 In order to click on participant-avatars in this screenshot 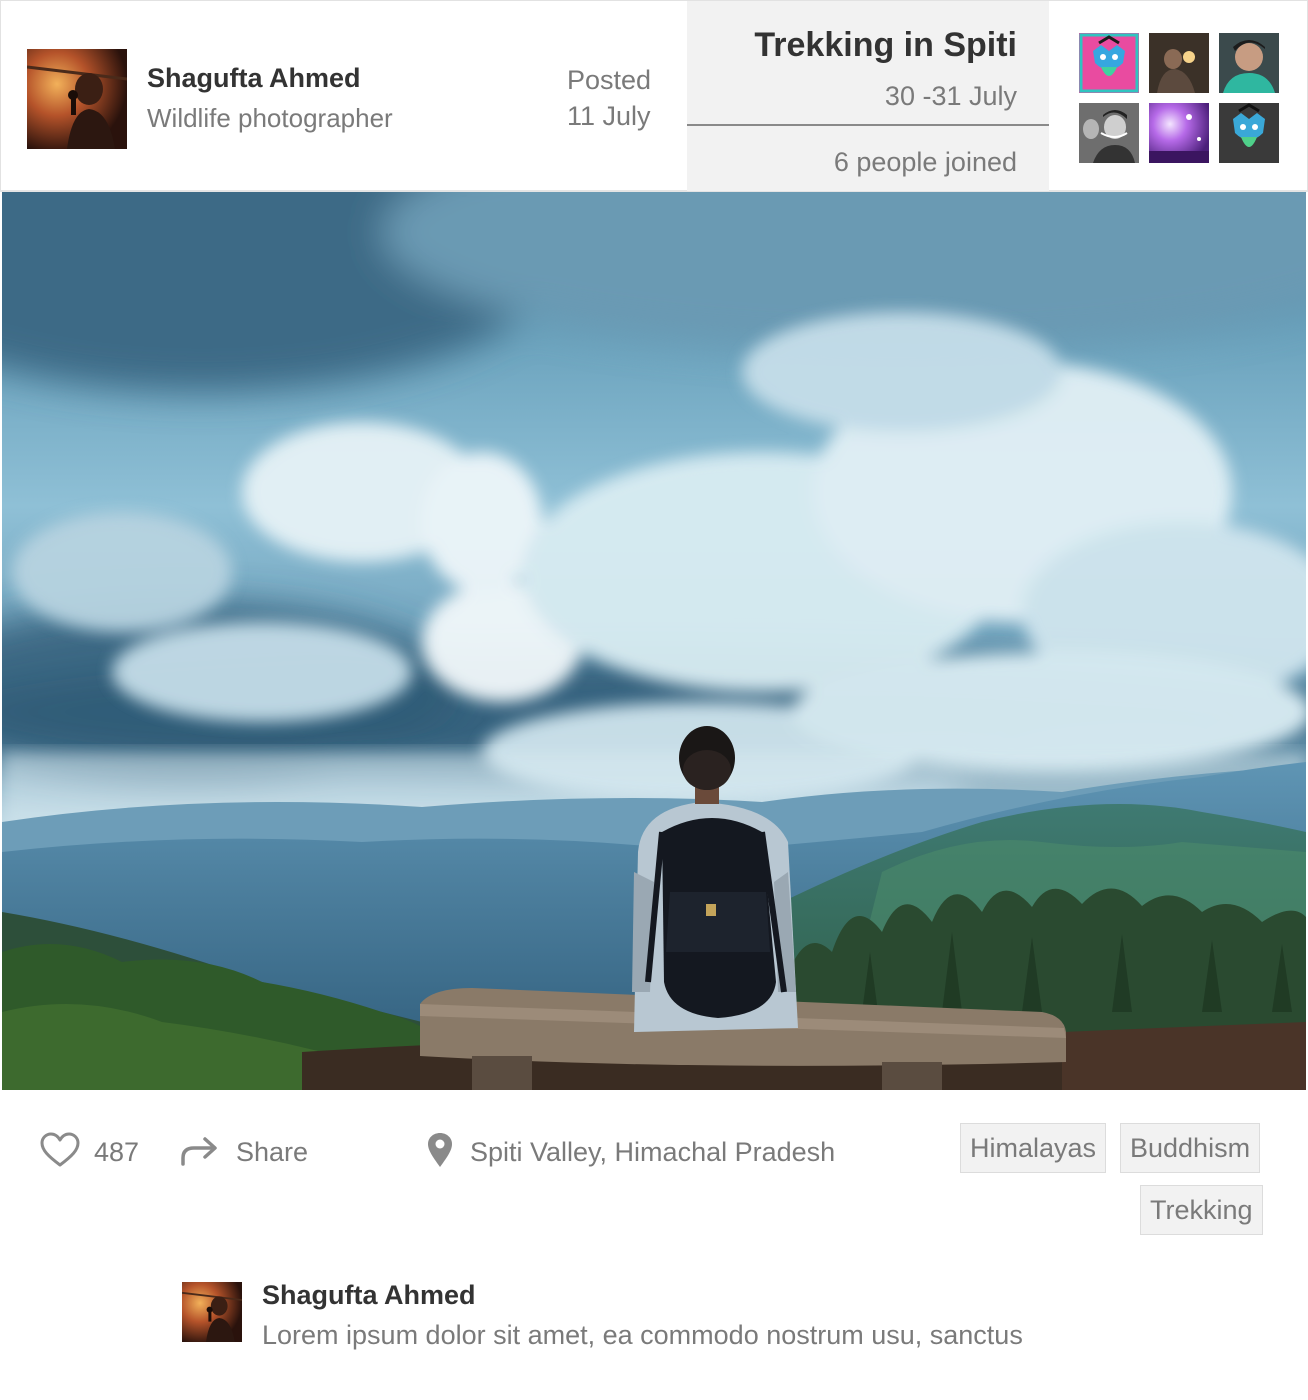, I will do `click(1179, 98)`.